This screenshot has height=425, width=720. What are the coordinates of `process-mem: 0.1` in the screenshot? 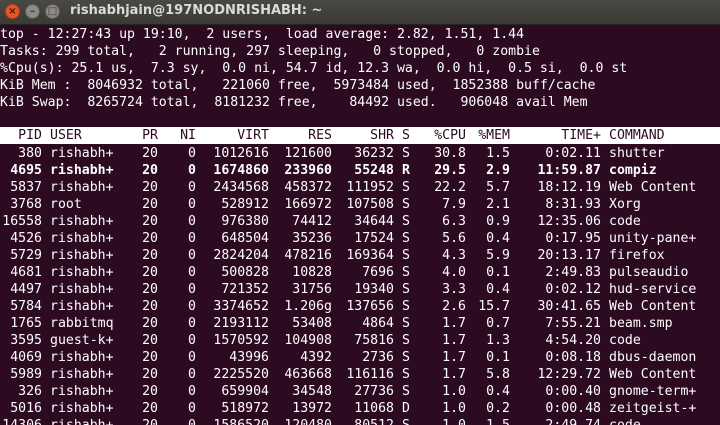 It's located at (498, 357).